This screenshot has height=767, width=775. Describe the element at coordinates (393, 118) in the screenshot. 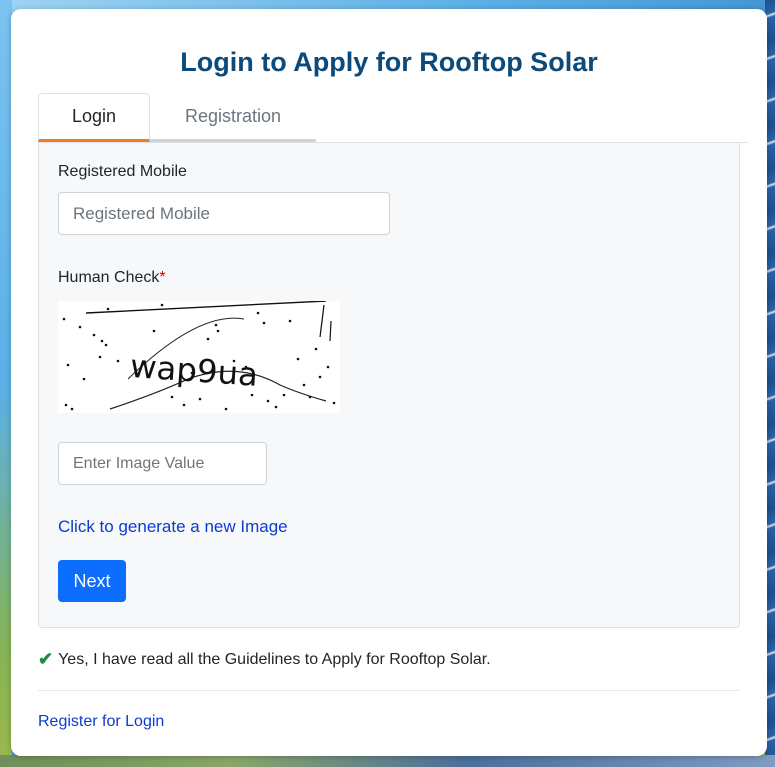

I see `tab-bar: Login Registration` at that location.